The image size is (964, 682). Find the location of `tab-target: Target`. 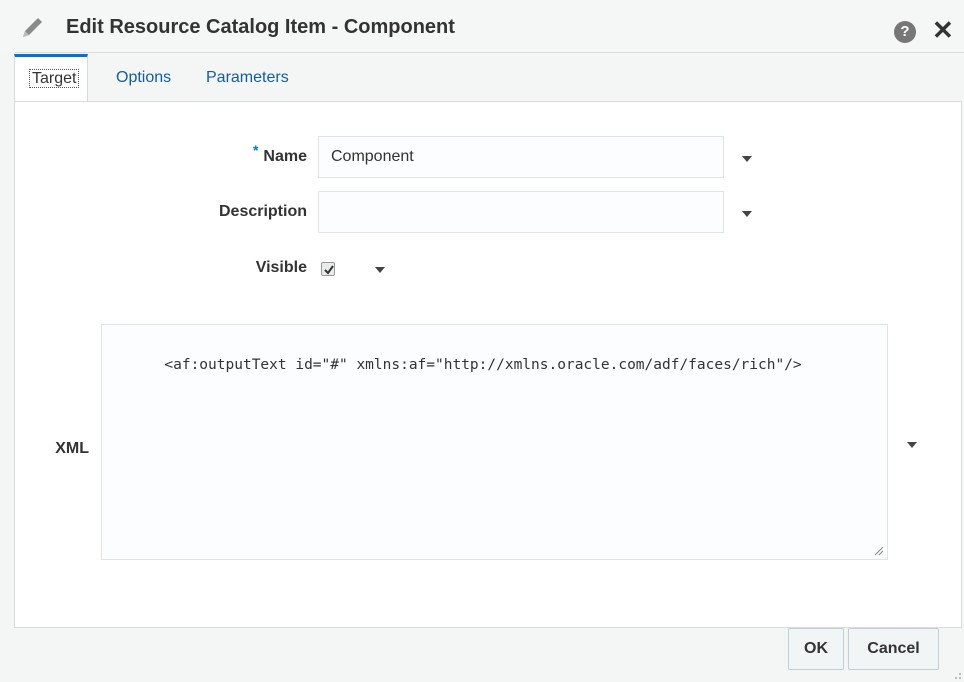

tab-target: Target is located at coordinates (51, 78).